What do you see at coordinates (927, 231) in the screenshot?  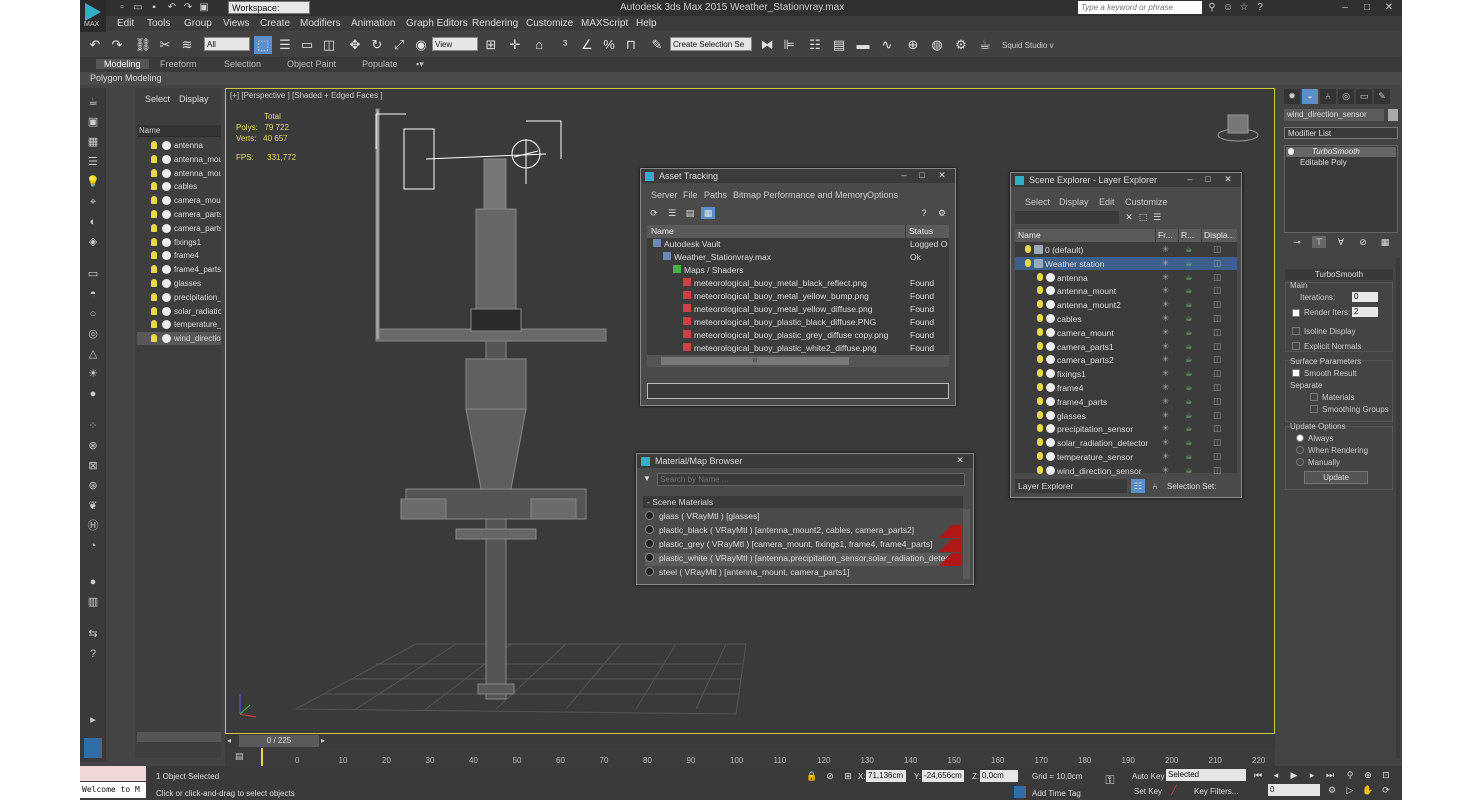 I see `column-status: Status` at bounding box center [927, 231].